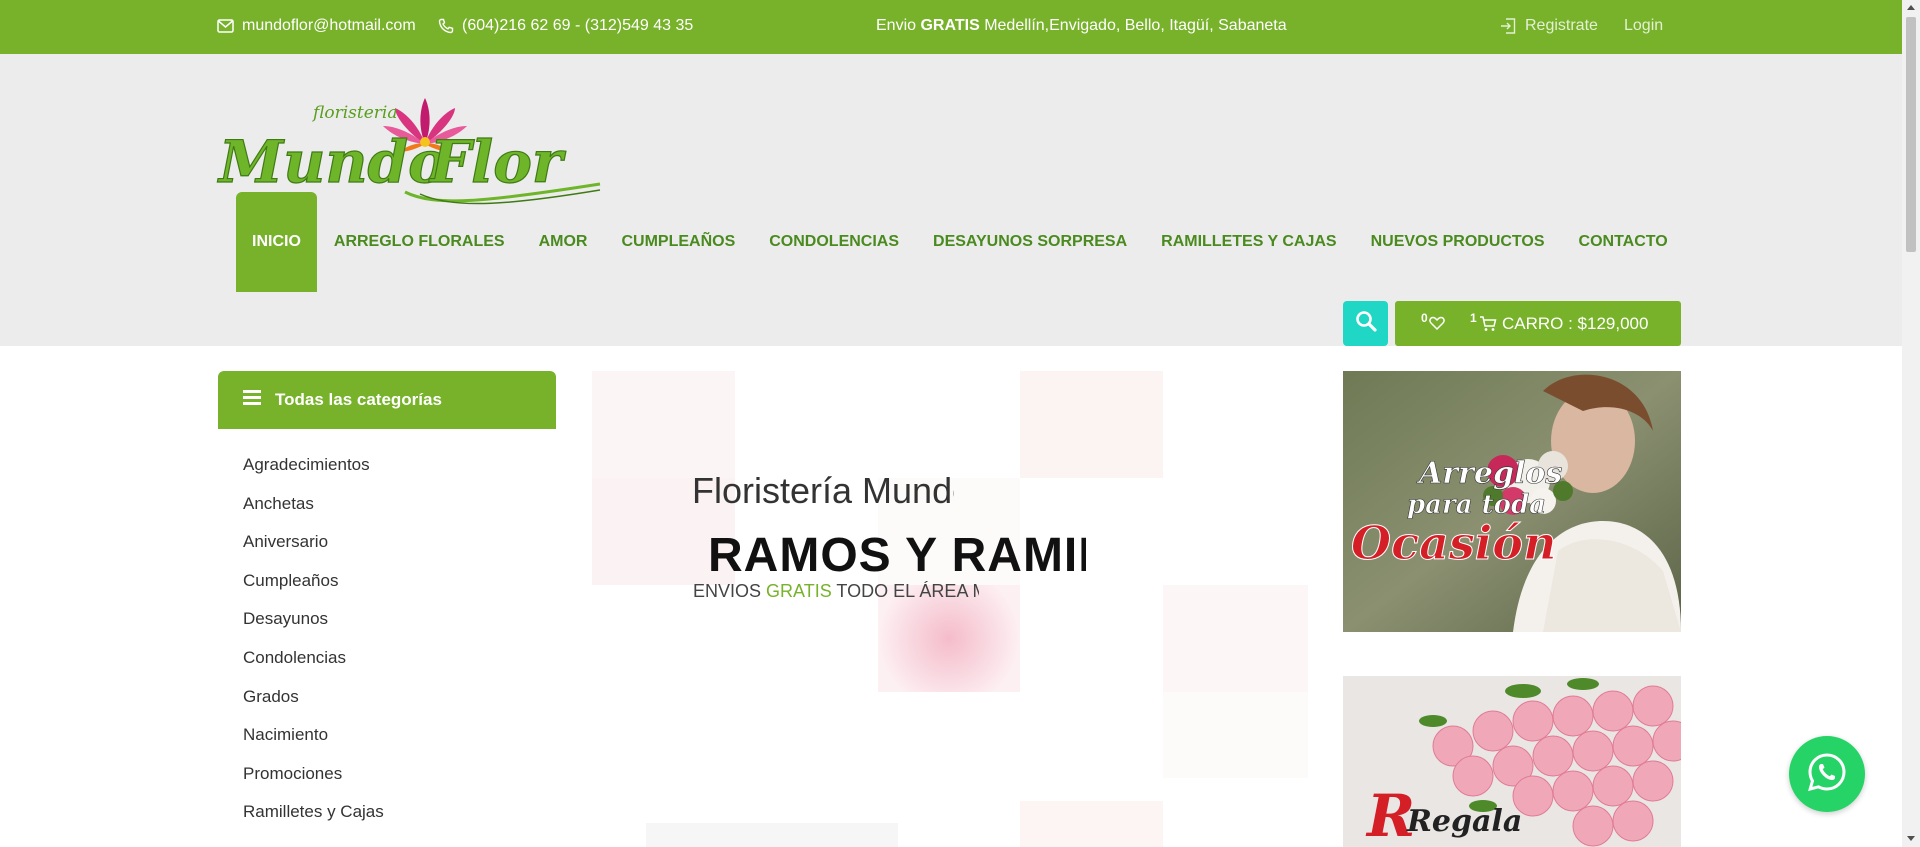 This screenshot has width=1920, height=847. Describe the element at coordinates (907, 591) in the screenshot. I see `slide-sub-rest: TODO EL ÁREA METROPOLITANA` at that location.